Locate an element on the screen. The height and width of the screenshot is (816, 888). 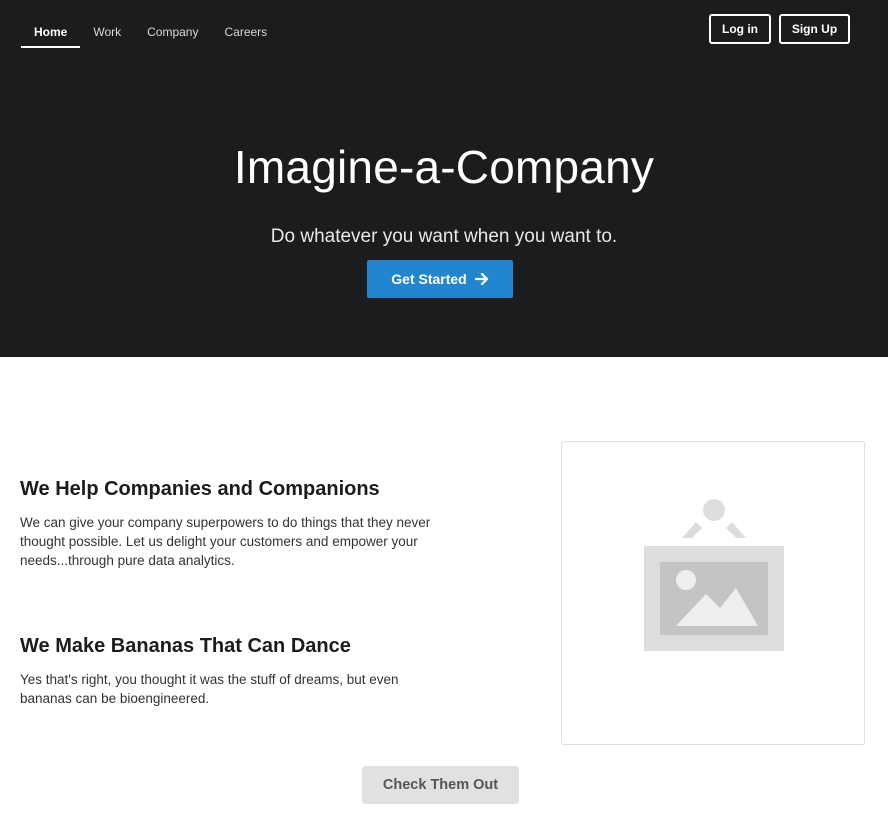
signup-button: Sign Up is located at coordinates (814, 29).